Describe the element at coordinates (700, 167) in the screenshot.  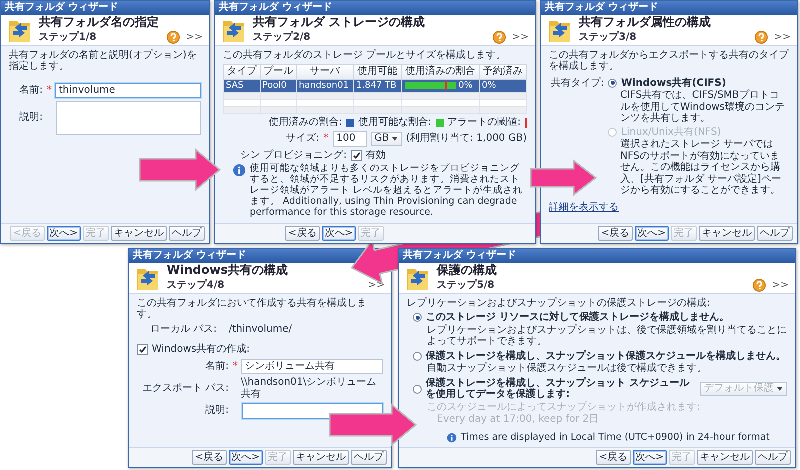
I see `option-note: 選択されたストレージ サーバではNFSのサポートが有効になっていません。この機能はライセンスから購入、[共有フォルダ サーバ設定]ページから有効にすることができます。` at that location.